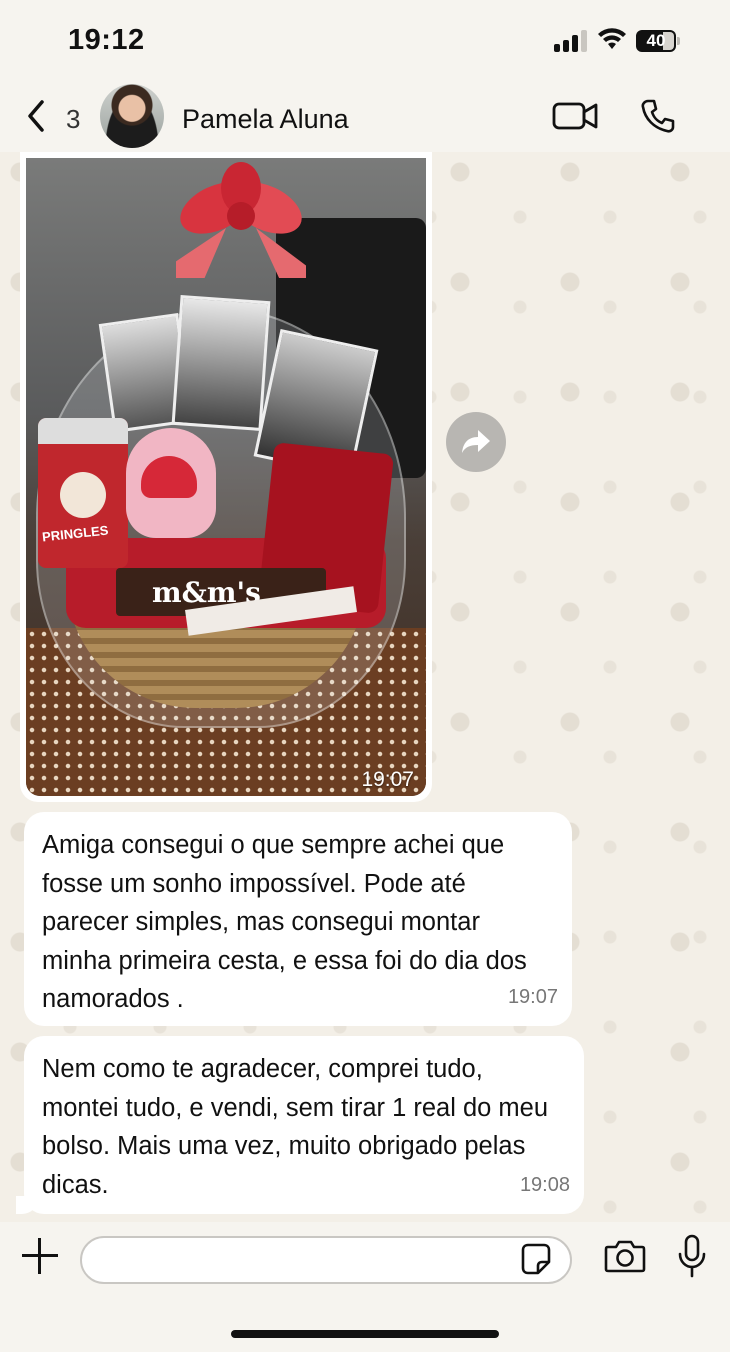 The height and width of the screenshot is (1352, 730). What do you see at coordinates (40, 1256) in the screenshot?
I see `attach-plus-icon` at bounding box center [40, 1256].